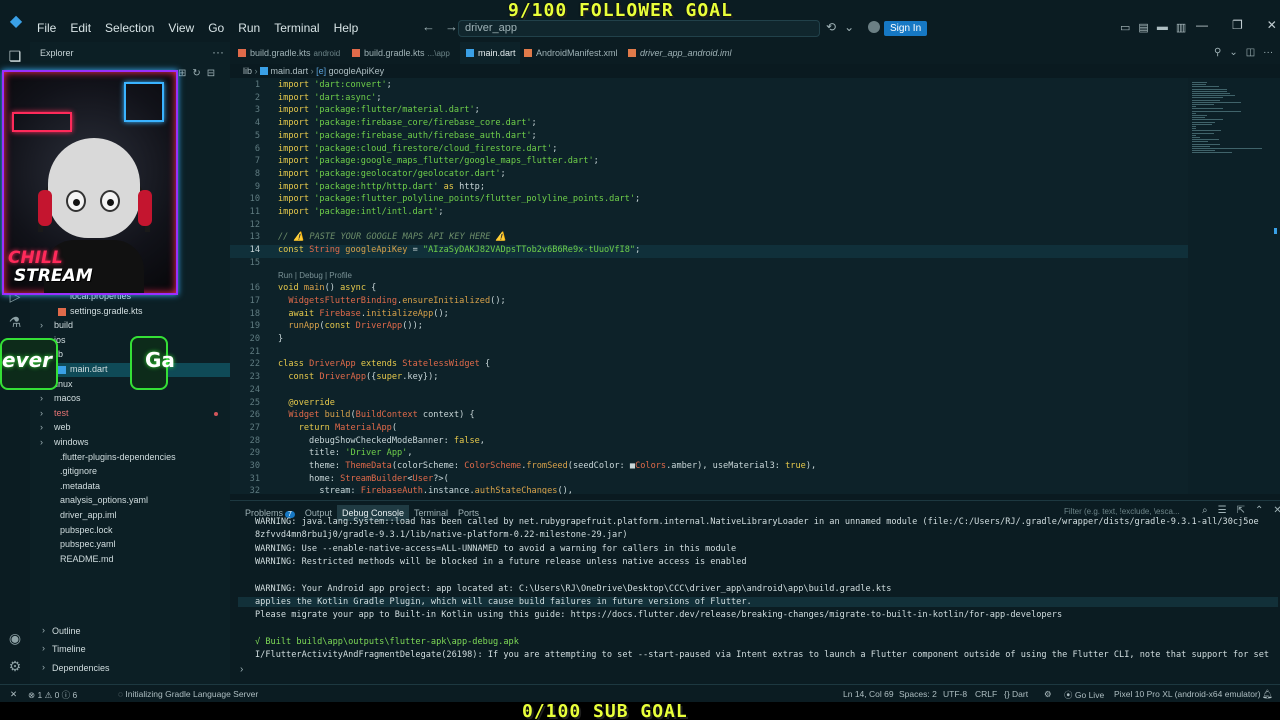 Image resolution: width=1280 pixels, height=720 pixels. Describe the element at coordinates (1250, 52) in the screenshot. I see `split-editor-icon: ◫` at that location.